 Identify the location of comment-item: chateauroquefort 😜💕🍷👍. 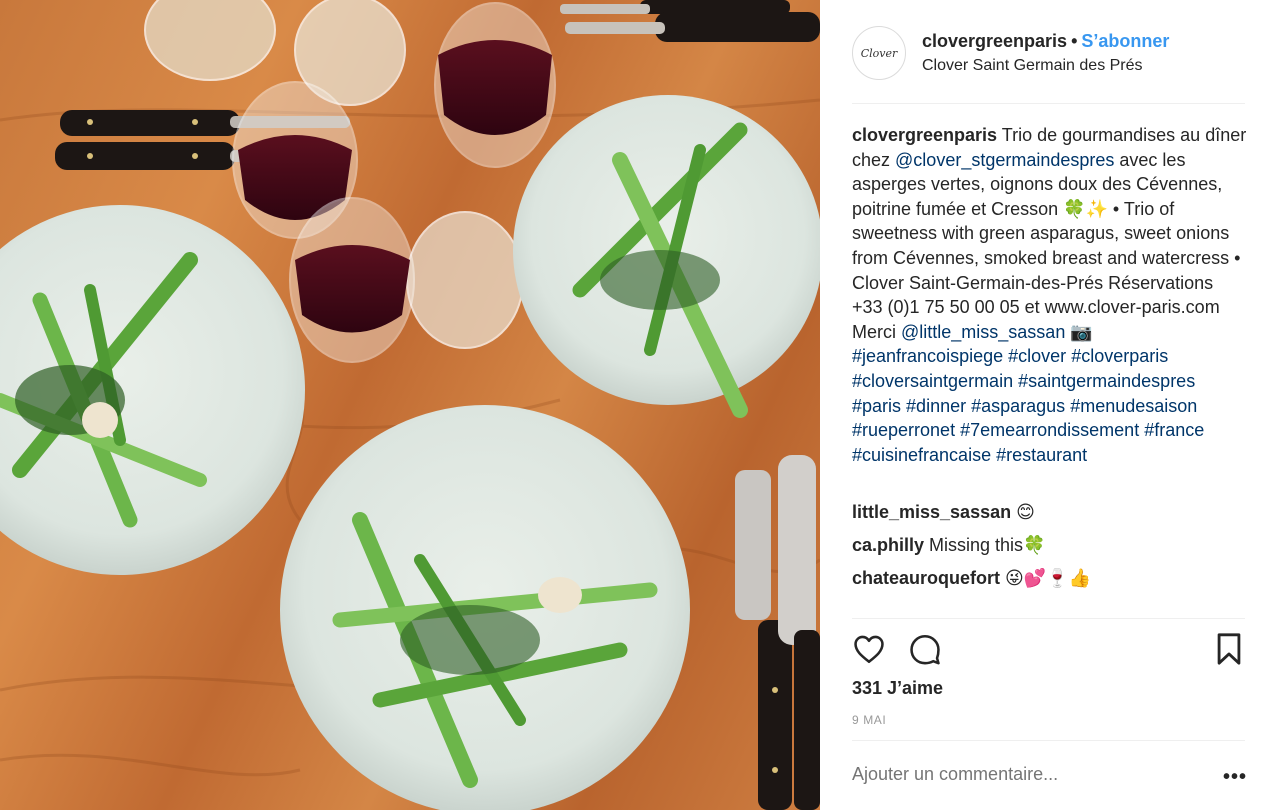
(1049, 580).